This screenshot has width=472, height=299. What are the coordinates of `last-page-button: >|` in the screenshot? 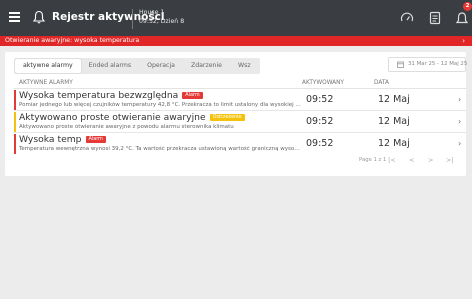 It's located at (450, 160).